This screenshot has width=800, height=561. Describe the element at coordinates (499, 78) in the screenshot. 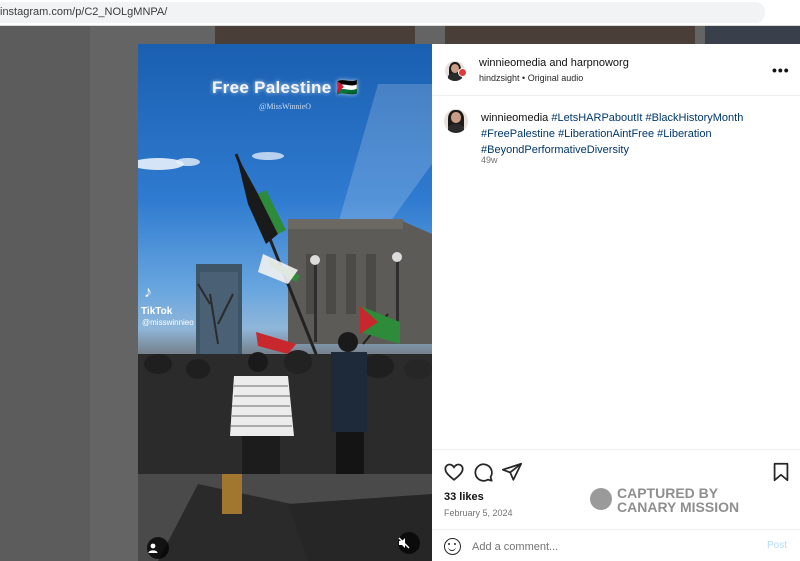

I see `audio-user-link: hindzsight` at that location.